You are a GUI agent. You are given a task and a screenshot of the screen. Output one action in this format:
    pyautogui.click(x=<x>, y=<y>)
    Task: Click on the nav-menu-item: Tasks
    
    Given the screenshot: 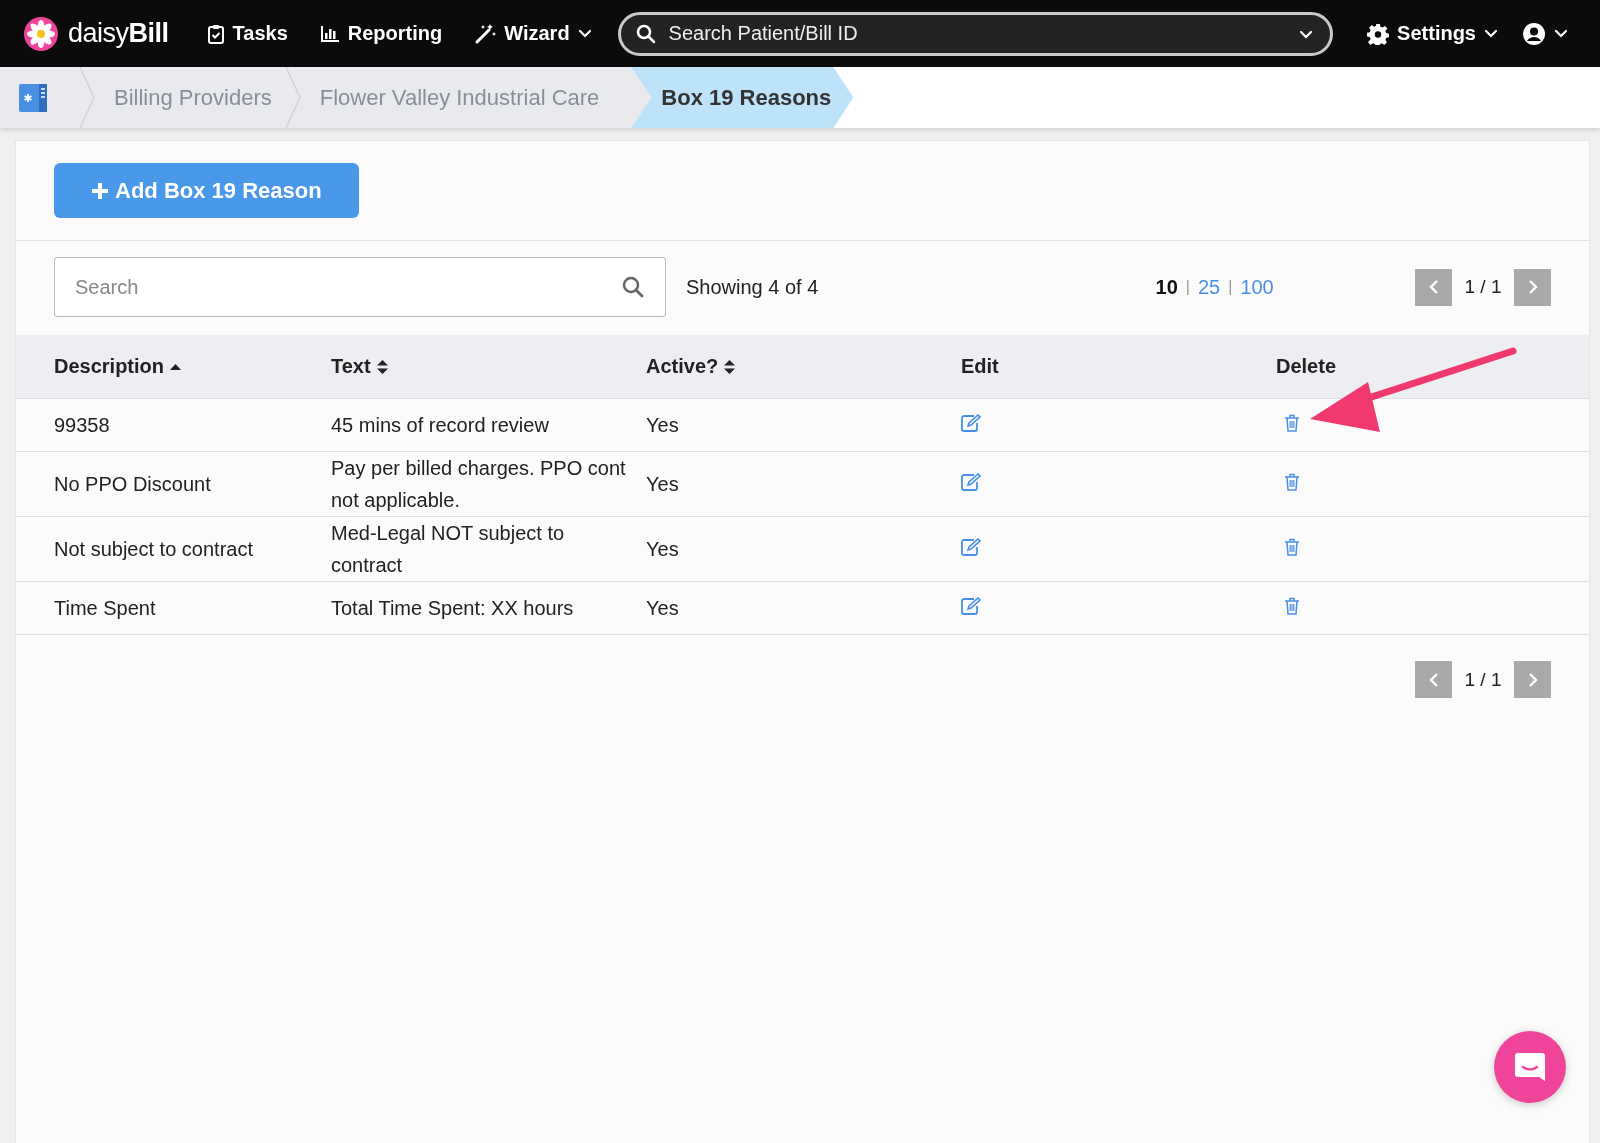 What is the action you would take?
    pyautogui.click(x=247, y=33)
    